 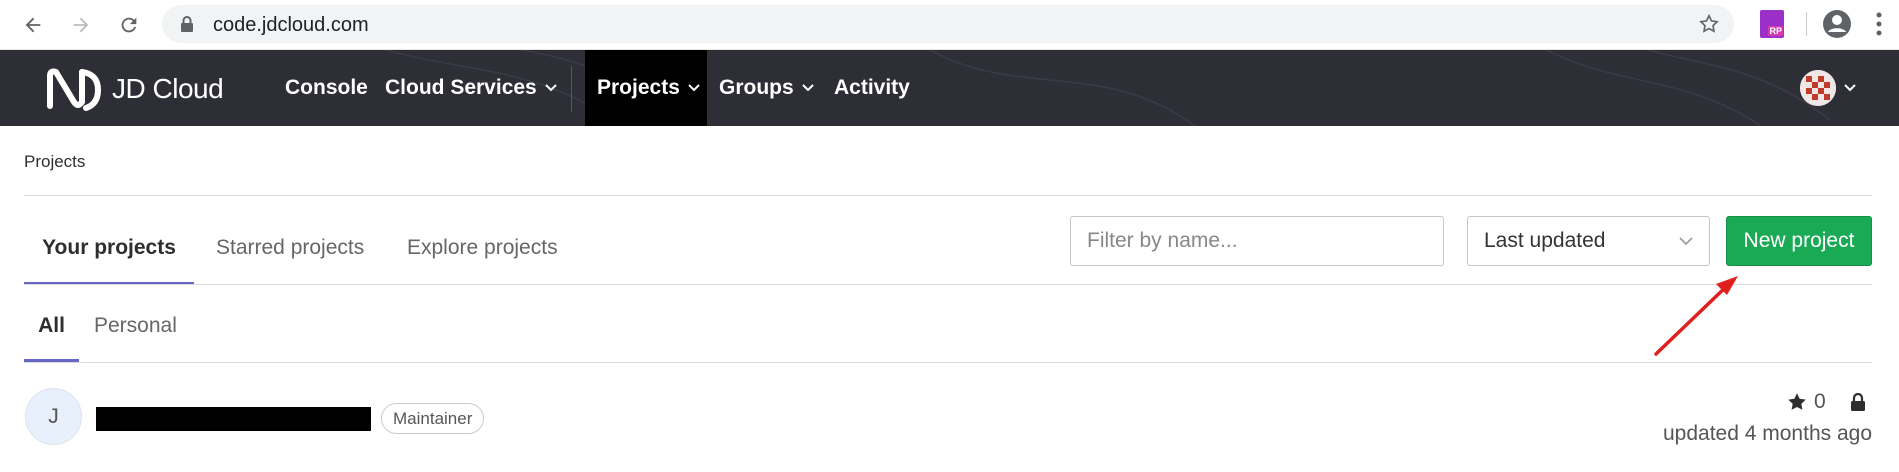 I want to click on project-avatar: J, so click(x=53, y=416).